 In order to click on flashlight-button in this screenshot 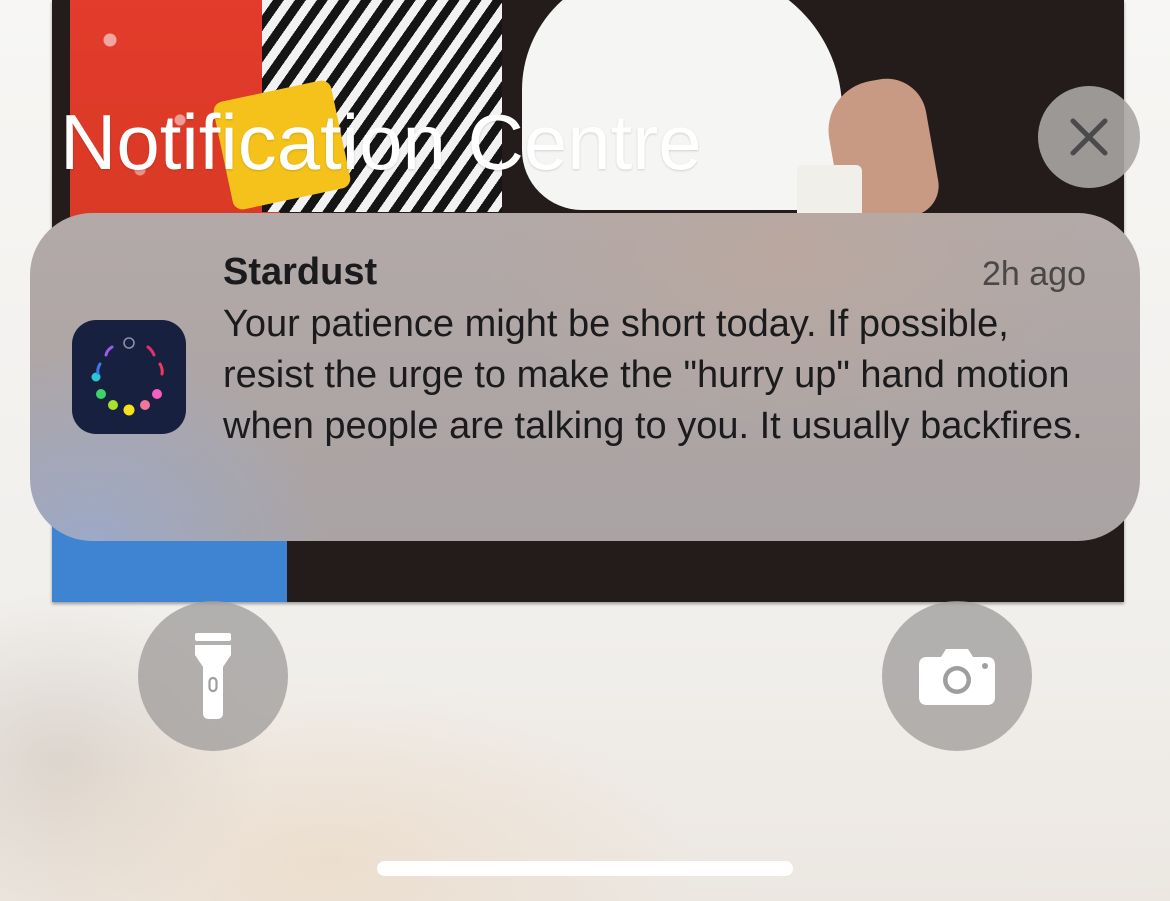, I will do `click(213, 676)`.